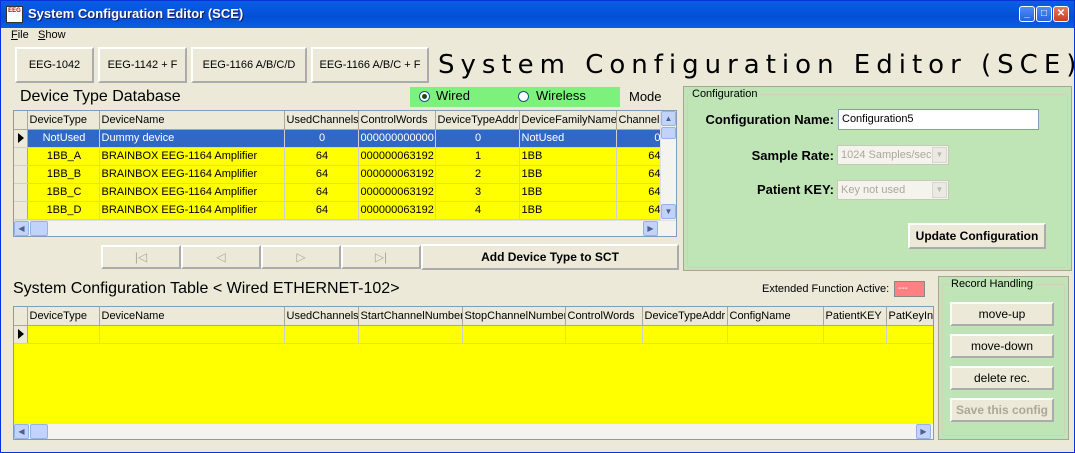 The image size is (1075, 453). Describe the element at coordinates (909, 316) in the screenshot. I see `column-header: PatKeyIn` at that location.